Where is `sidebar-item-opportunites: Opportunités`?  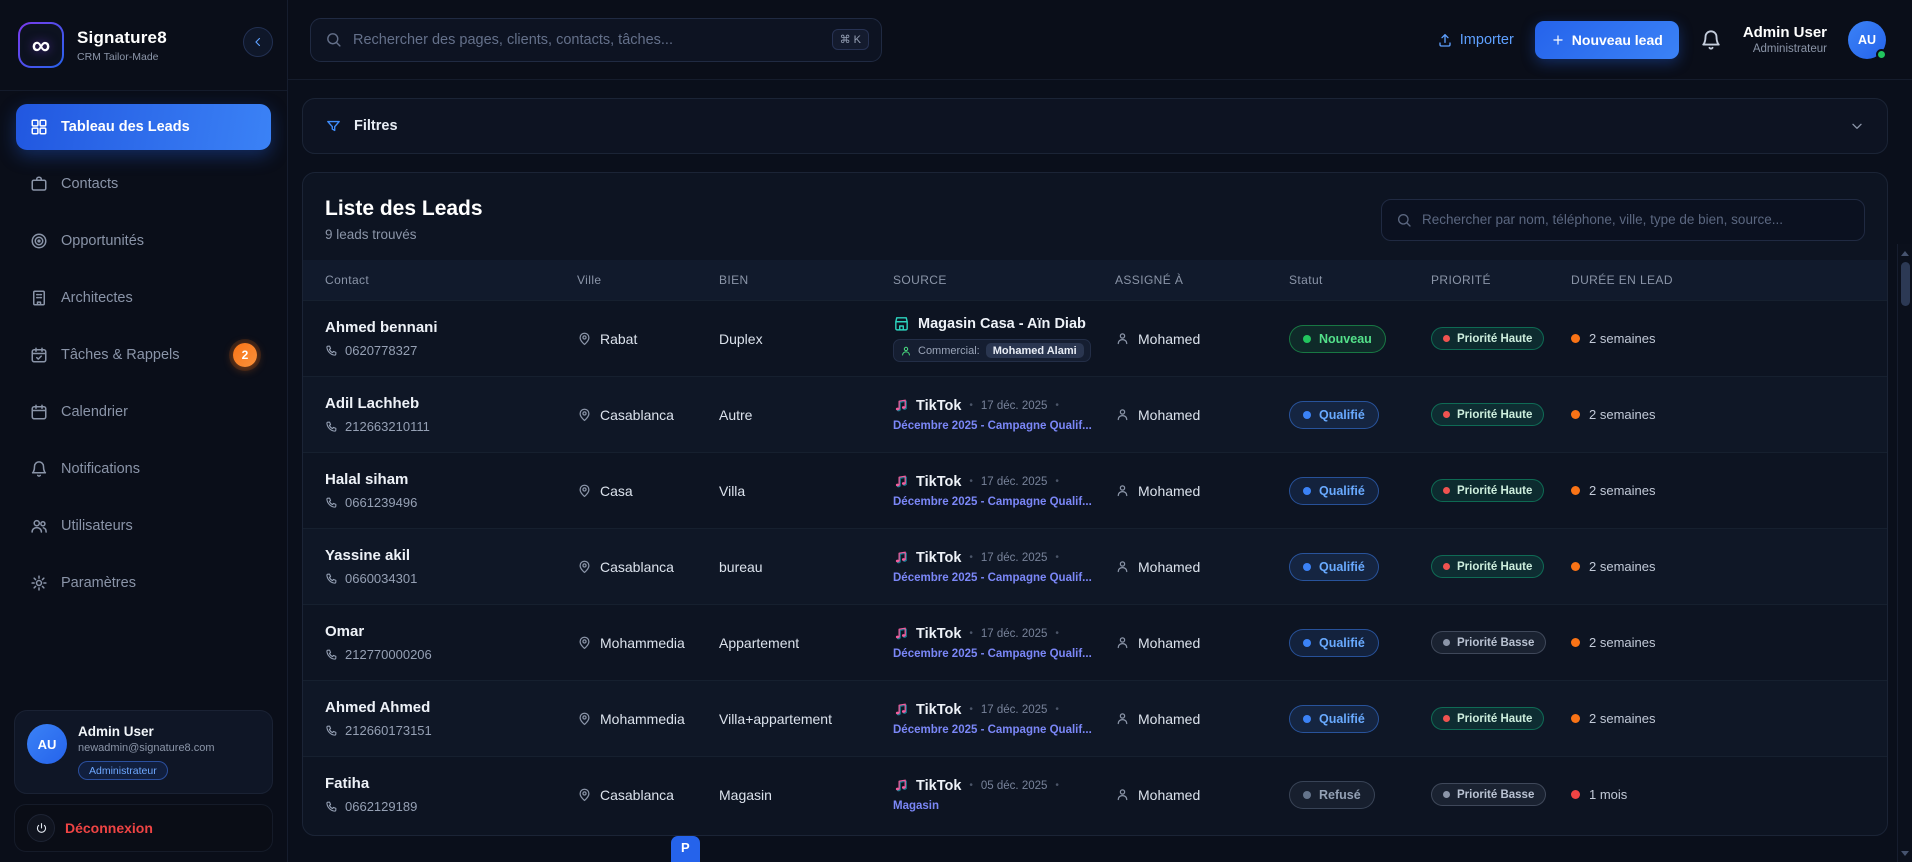 sidebar-item-opportunites: Opportunités is located at coordinates (143, 241).